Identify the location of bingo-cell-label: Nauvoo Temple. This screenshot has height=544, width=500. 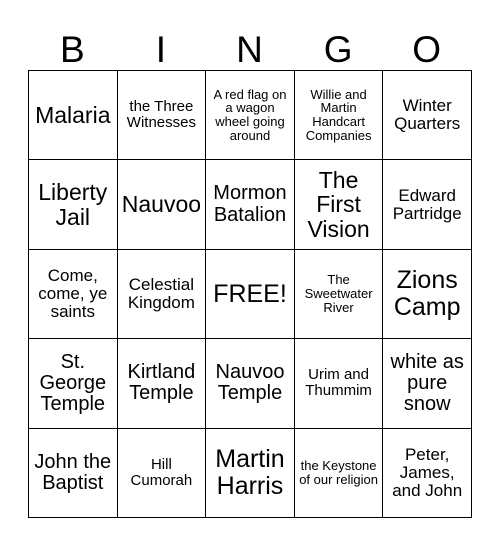
(250, 383).